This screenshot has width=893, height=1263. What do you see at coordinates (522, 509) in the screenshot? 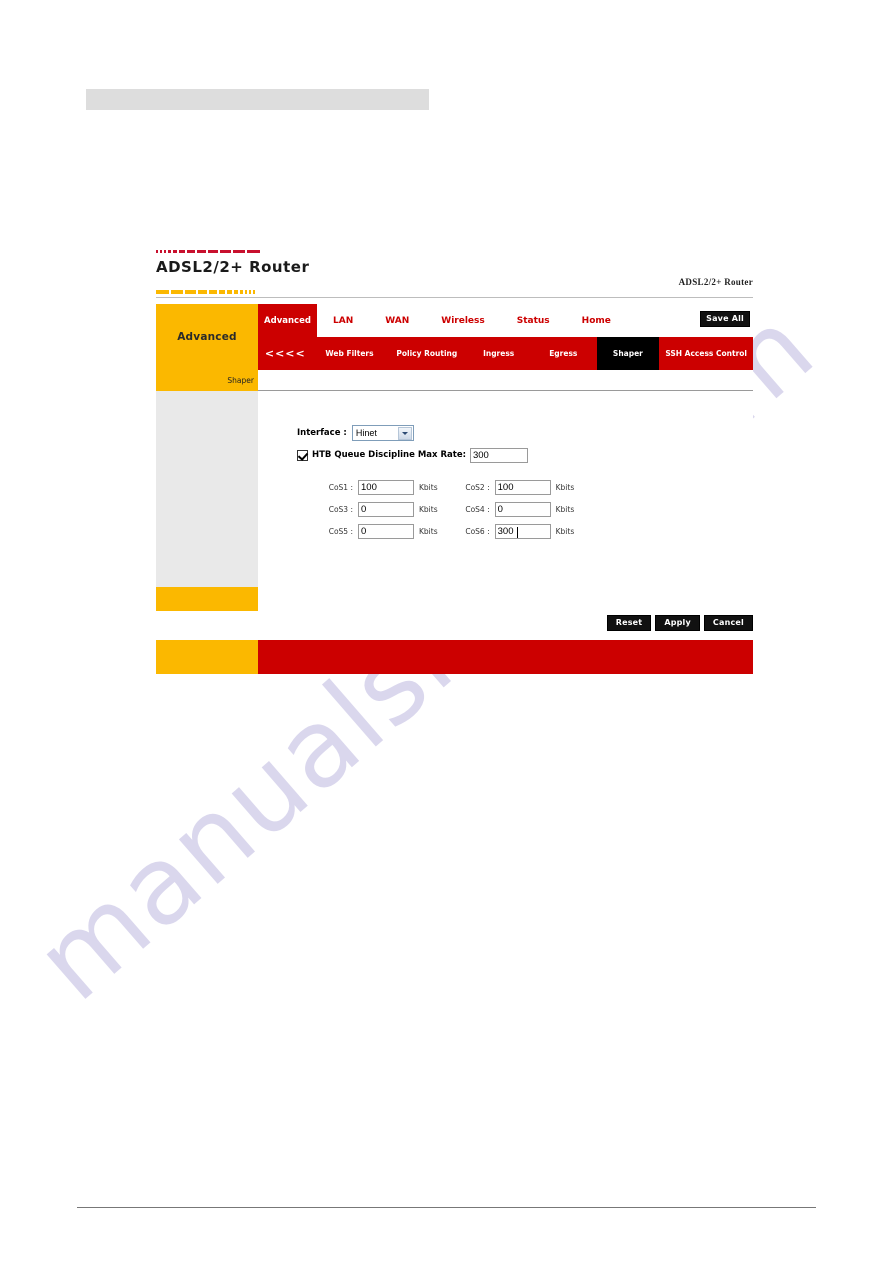
I see `cos4-input: 0` at bounding box center [522, 509].